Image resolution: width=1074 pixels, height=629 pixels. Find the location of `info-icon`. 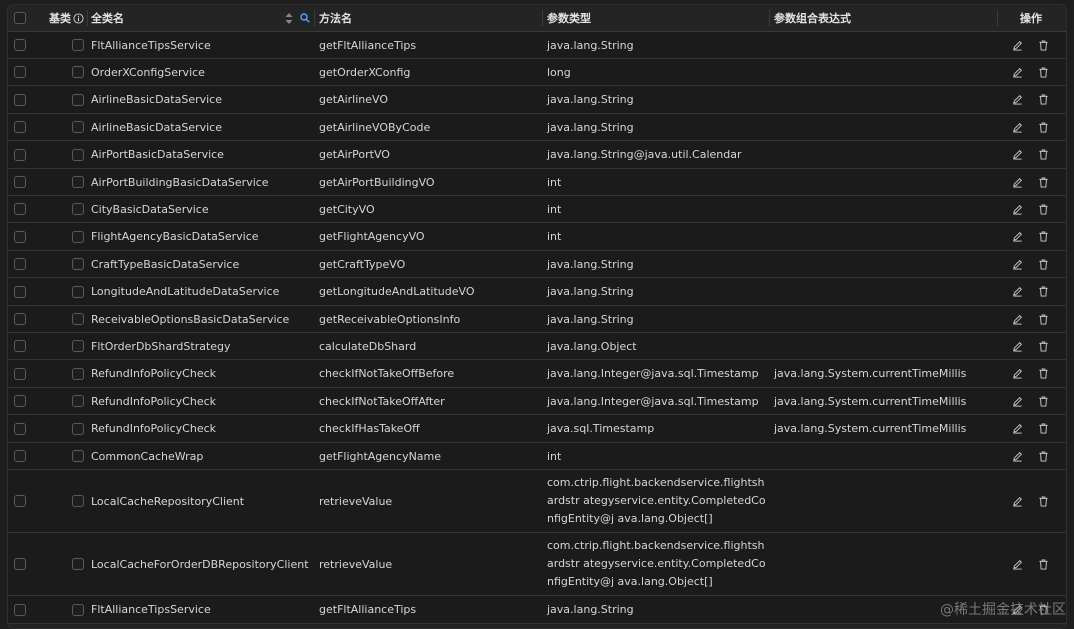

info-icon is located at coordinates (78, 18).